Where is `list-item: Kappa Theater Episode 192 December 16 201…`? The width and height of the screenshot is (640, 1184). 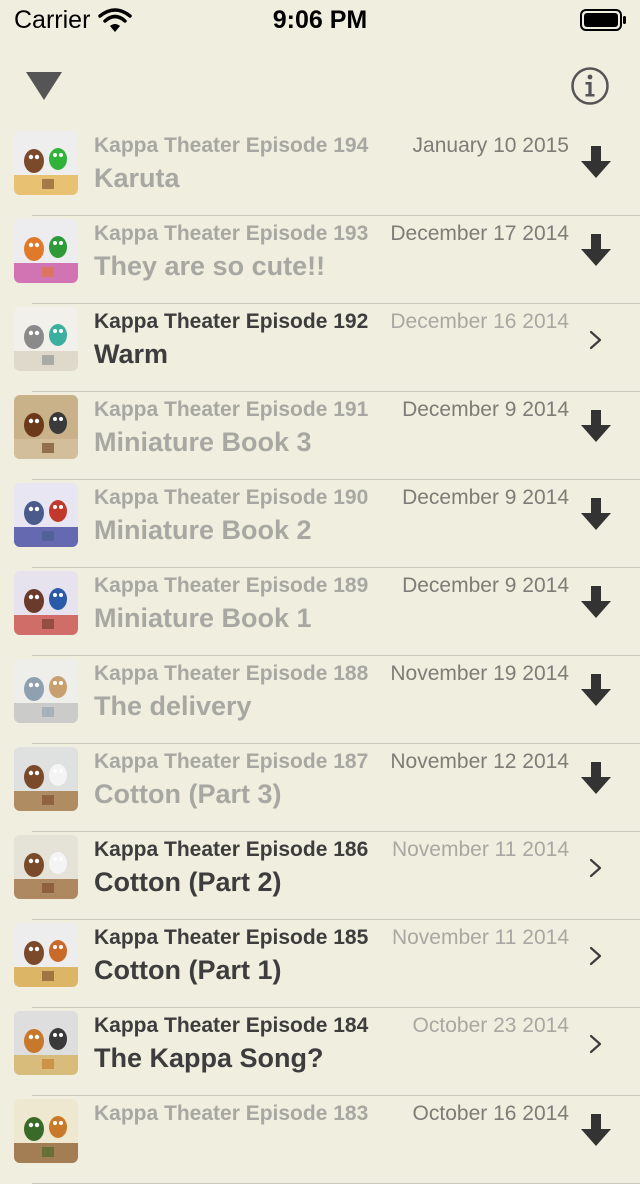
list-item: Kappa Theater Episode 192 December 16 201… is located at coordinates (320, 348).